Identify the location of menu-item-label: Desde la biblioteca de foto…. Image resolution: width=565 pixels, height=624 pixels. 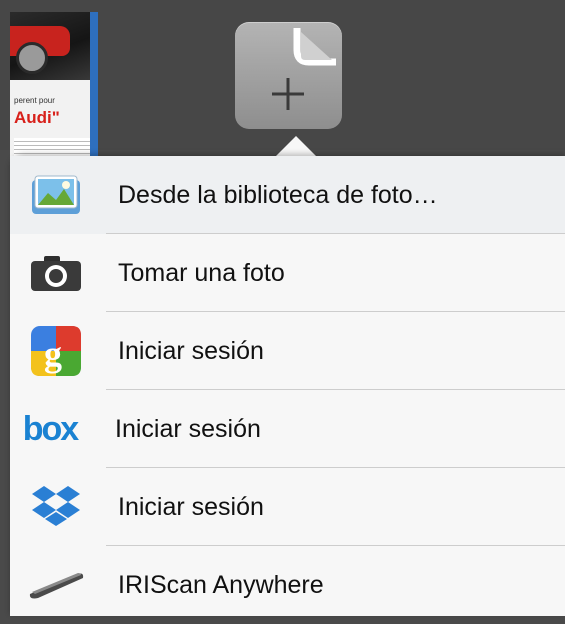
(278, 195).